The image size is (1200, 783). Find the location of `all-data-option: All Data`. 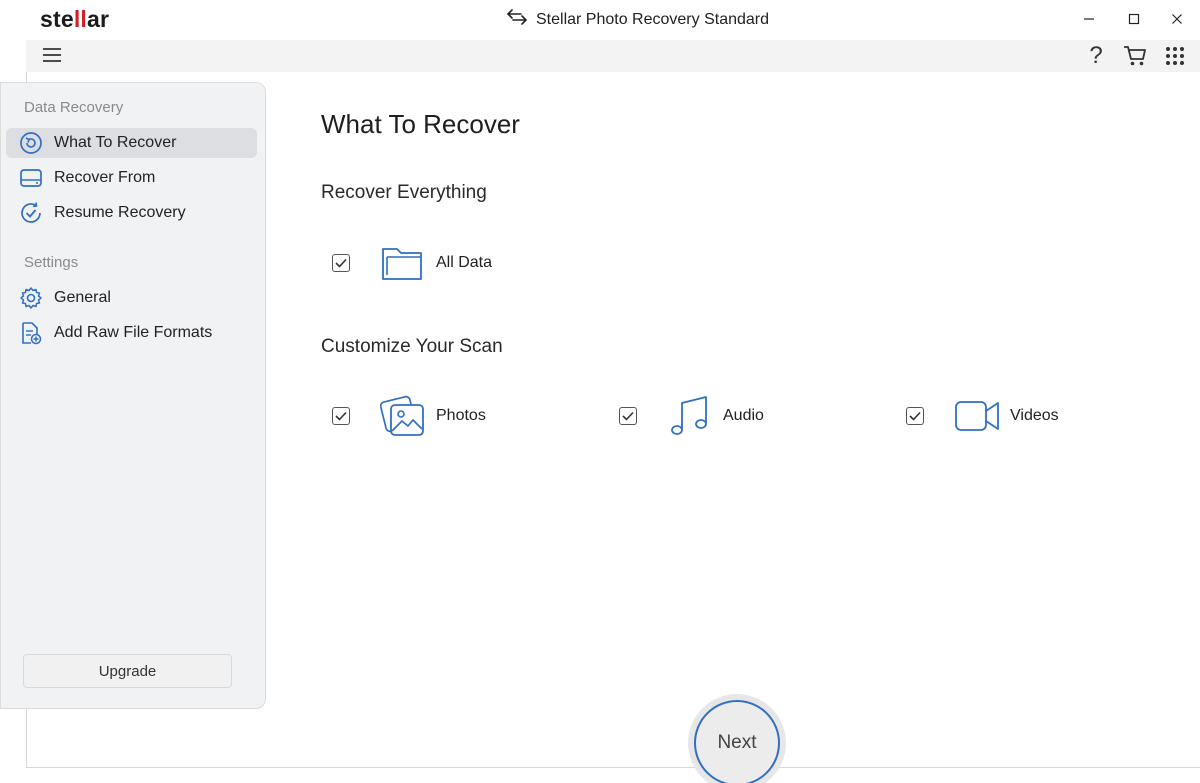

all-data-option: All Data is located at coordinates (412, 263).